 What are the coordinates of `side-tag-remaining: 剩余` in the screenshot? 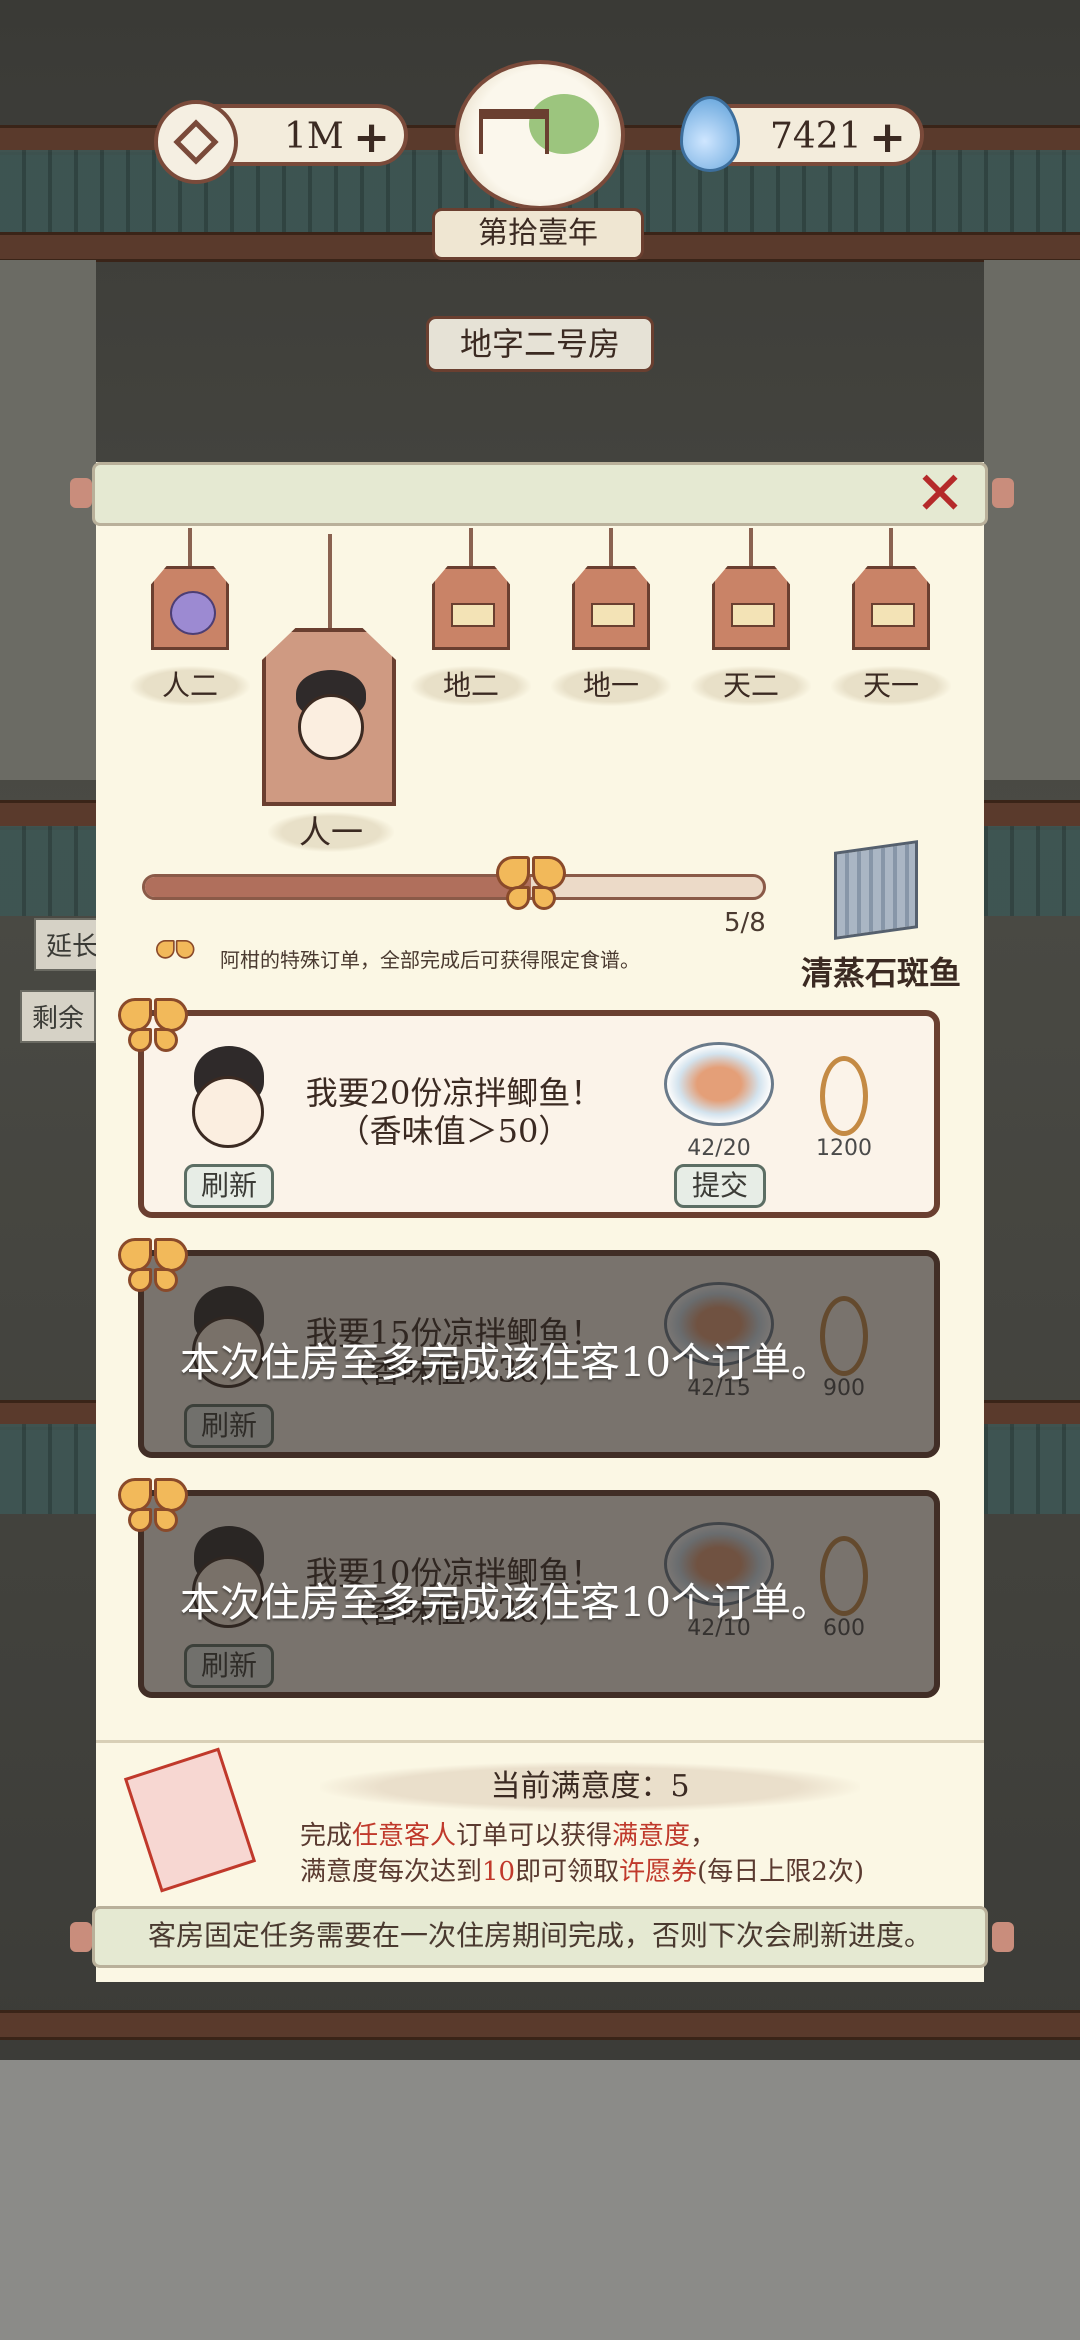 It's located at (58, 1016).